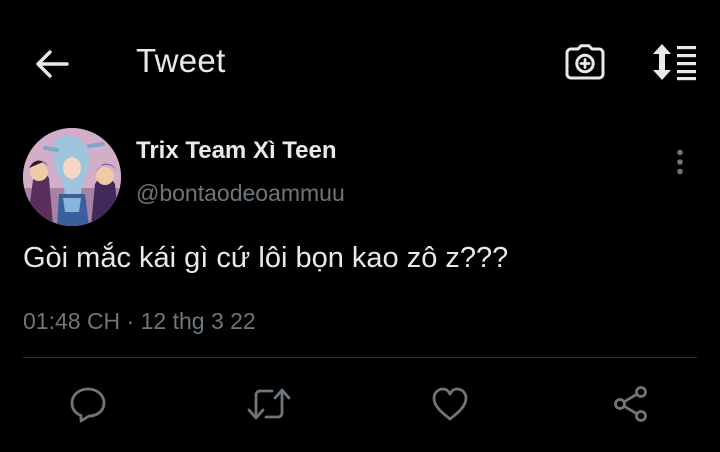 The width and height of the screenshot is (720, 452). I want to click on like-button, so click(450, 404).